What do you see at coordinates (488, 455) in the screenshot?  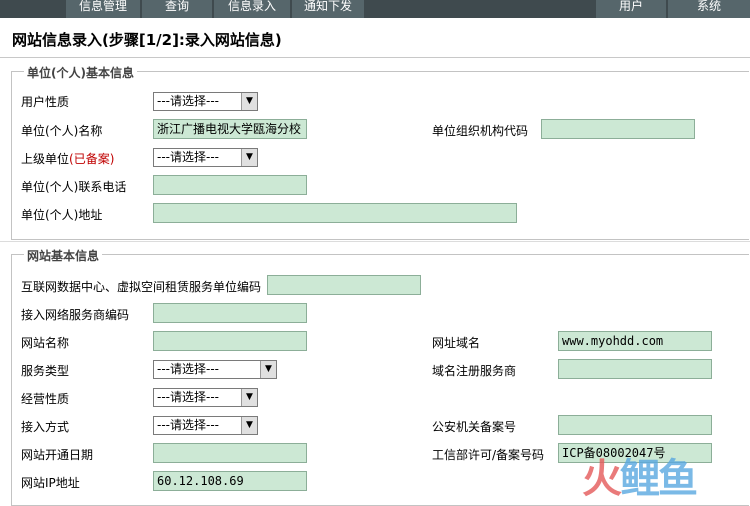 I see `icp-label: 工信部许可/备案号码` at bounding box center [488, 455].